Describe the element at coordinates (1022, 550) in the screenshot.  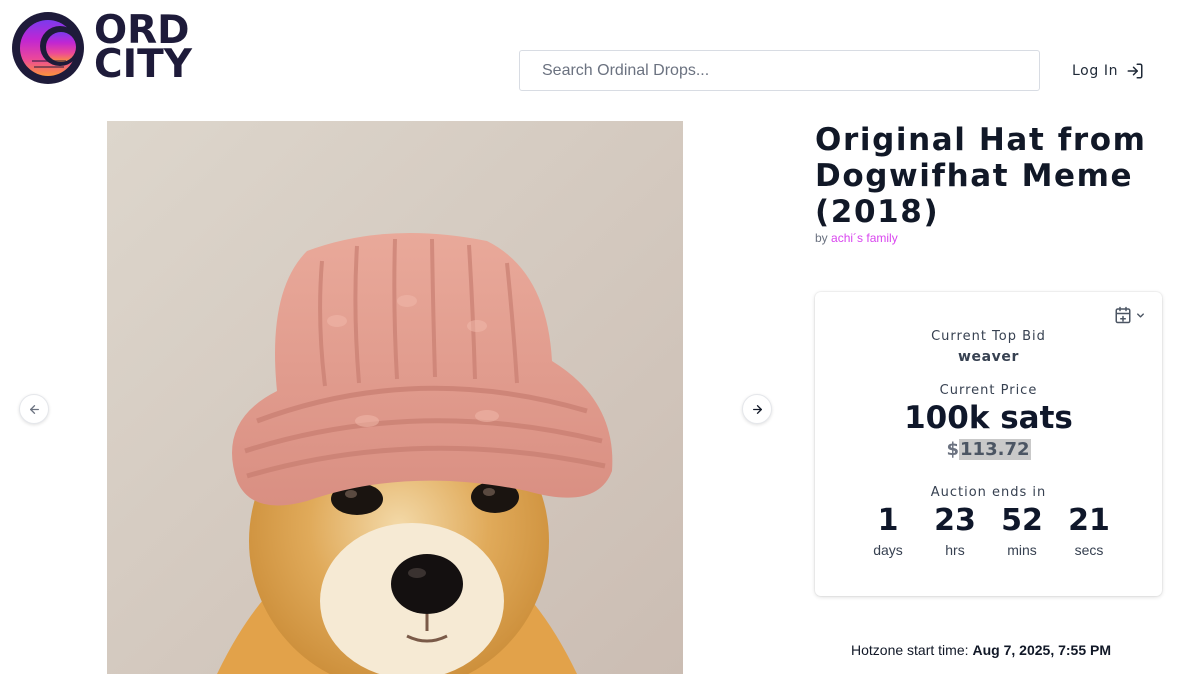
I see `countdown-minutes-label: mins` at that location.